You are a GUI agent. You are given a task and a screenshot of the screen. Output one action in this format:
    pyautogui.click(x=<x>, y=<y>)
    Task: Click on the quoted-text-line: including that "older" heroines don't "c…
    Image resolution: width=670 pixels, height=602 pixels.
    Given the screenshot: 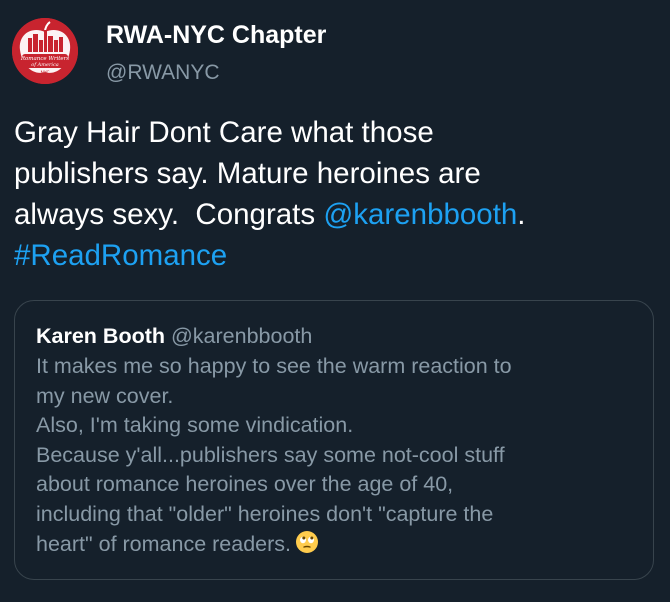 What is the action you would take?
    pyautogui.click(x=265, y=513)
    